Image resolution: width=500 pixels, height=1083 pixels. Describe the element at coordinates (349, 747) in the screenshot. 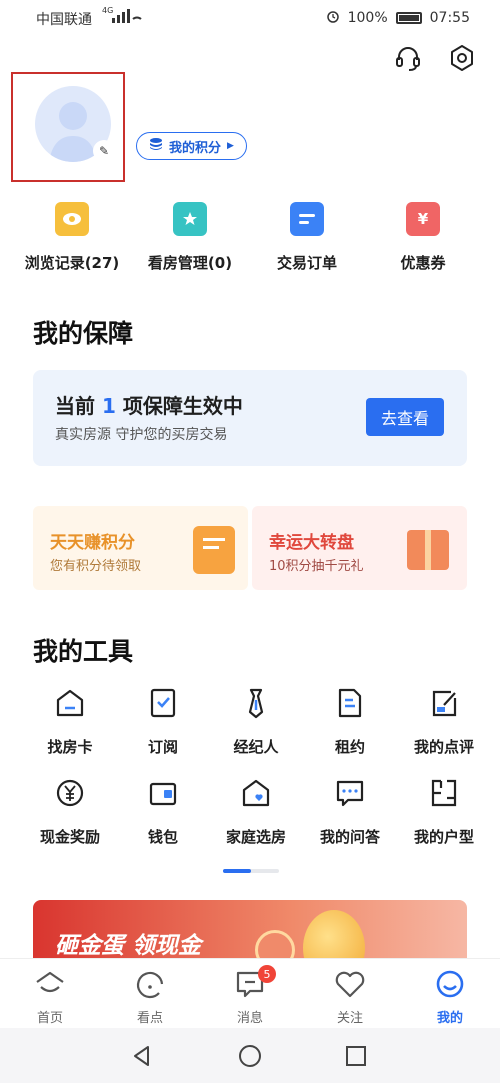

I see `tool-label: 租约` at that location.